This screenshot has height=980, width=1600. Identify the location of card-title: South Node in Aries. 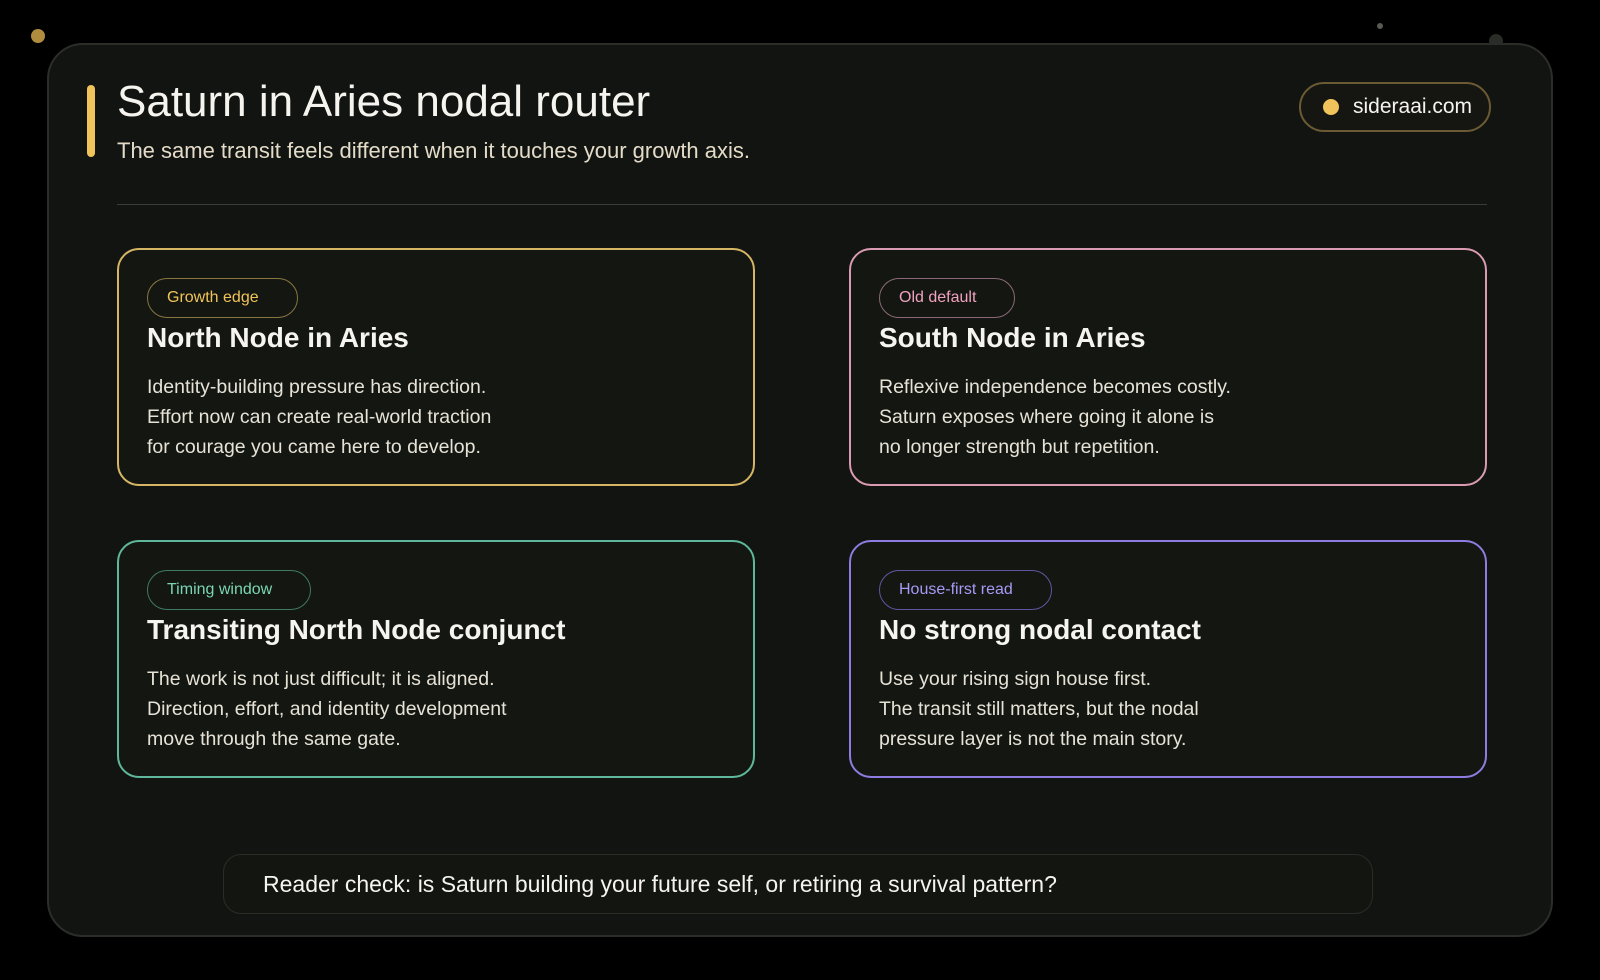
(1012, 337).